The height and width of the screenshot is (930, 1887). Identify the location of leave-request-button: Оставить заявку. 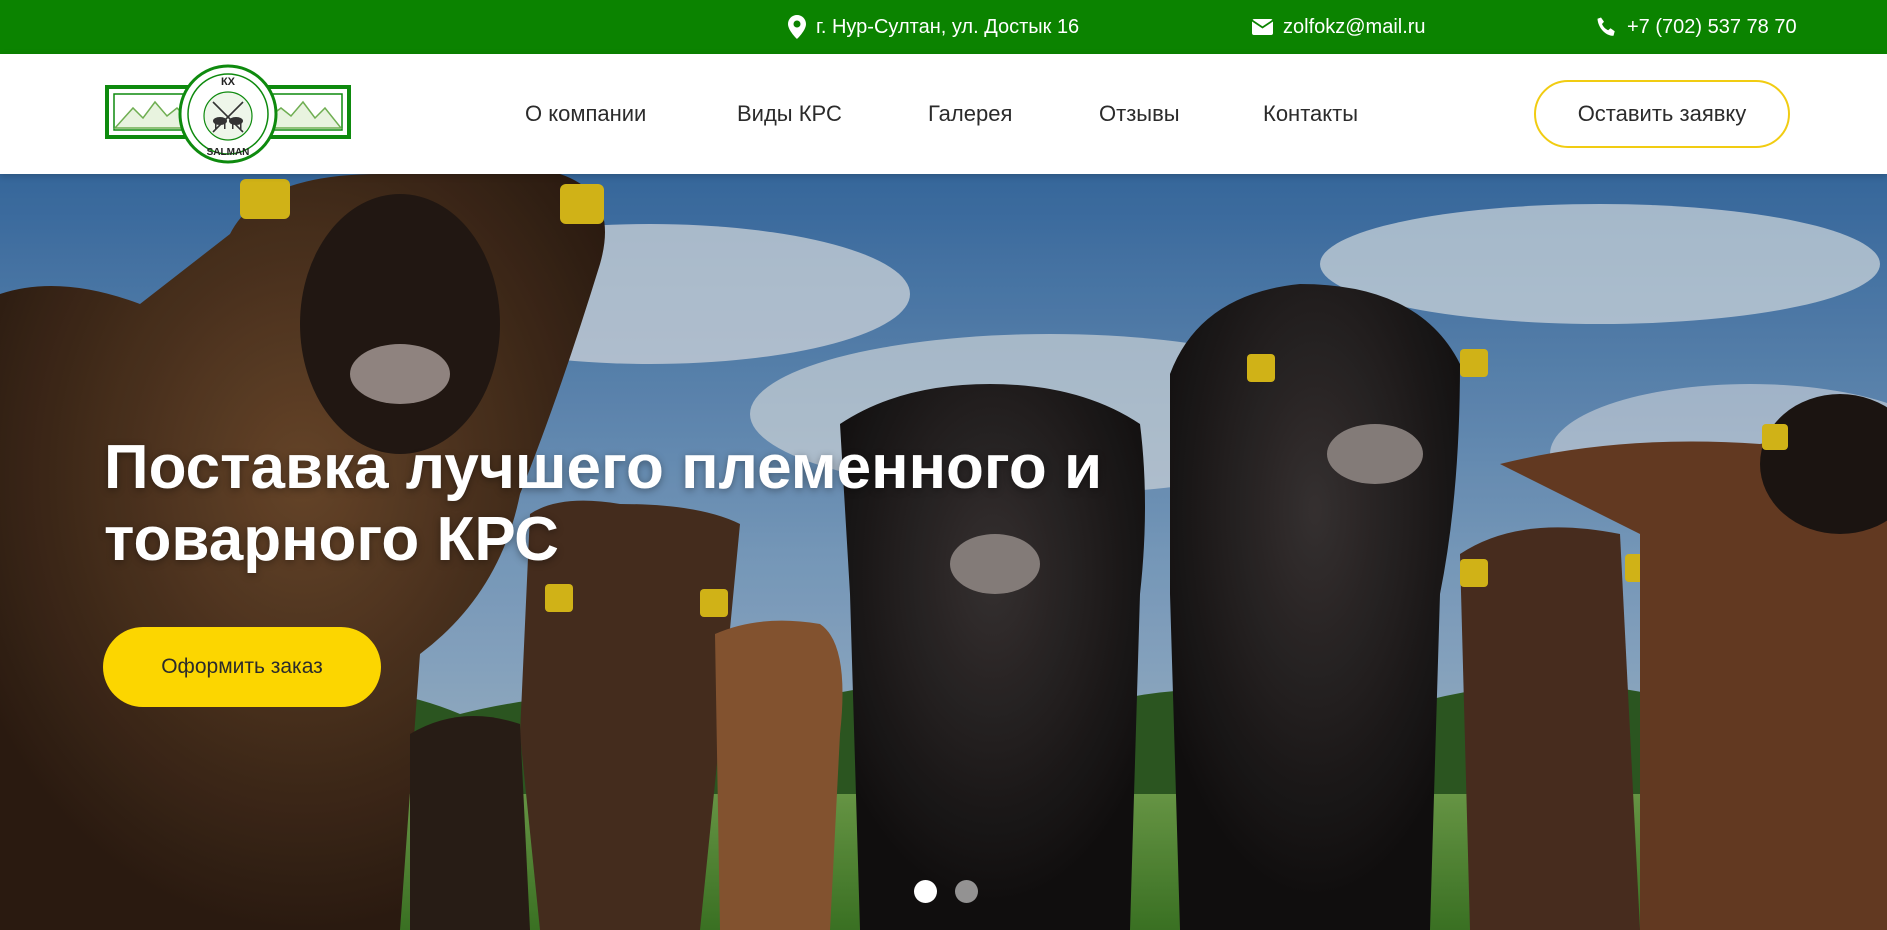
(1662, 114).